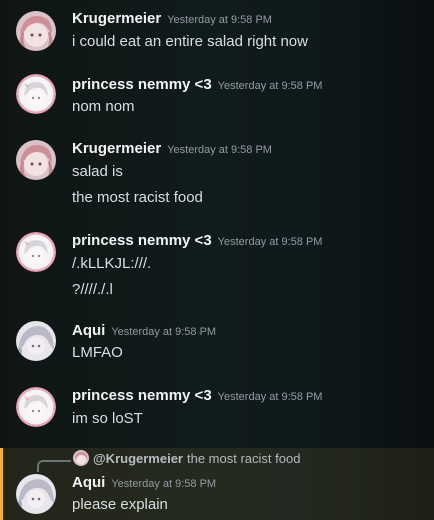  I want to click on reply-avatar-krugermeier, so click(81, 458).